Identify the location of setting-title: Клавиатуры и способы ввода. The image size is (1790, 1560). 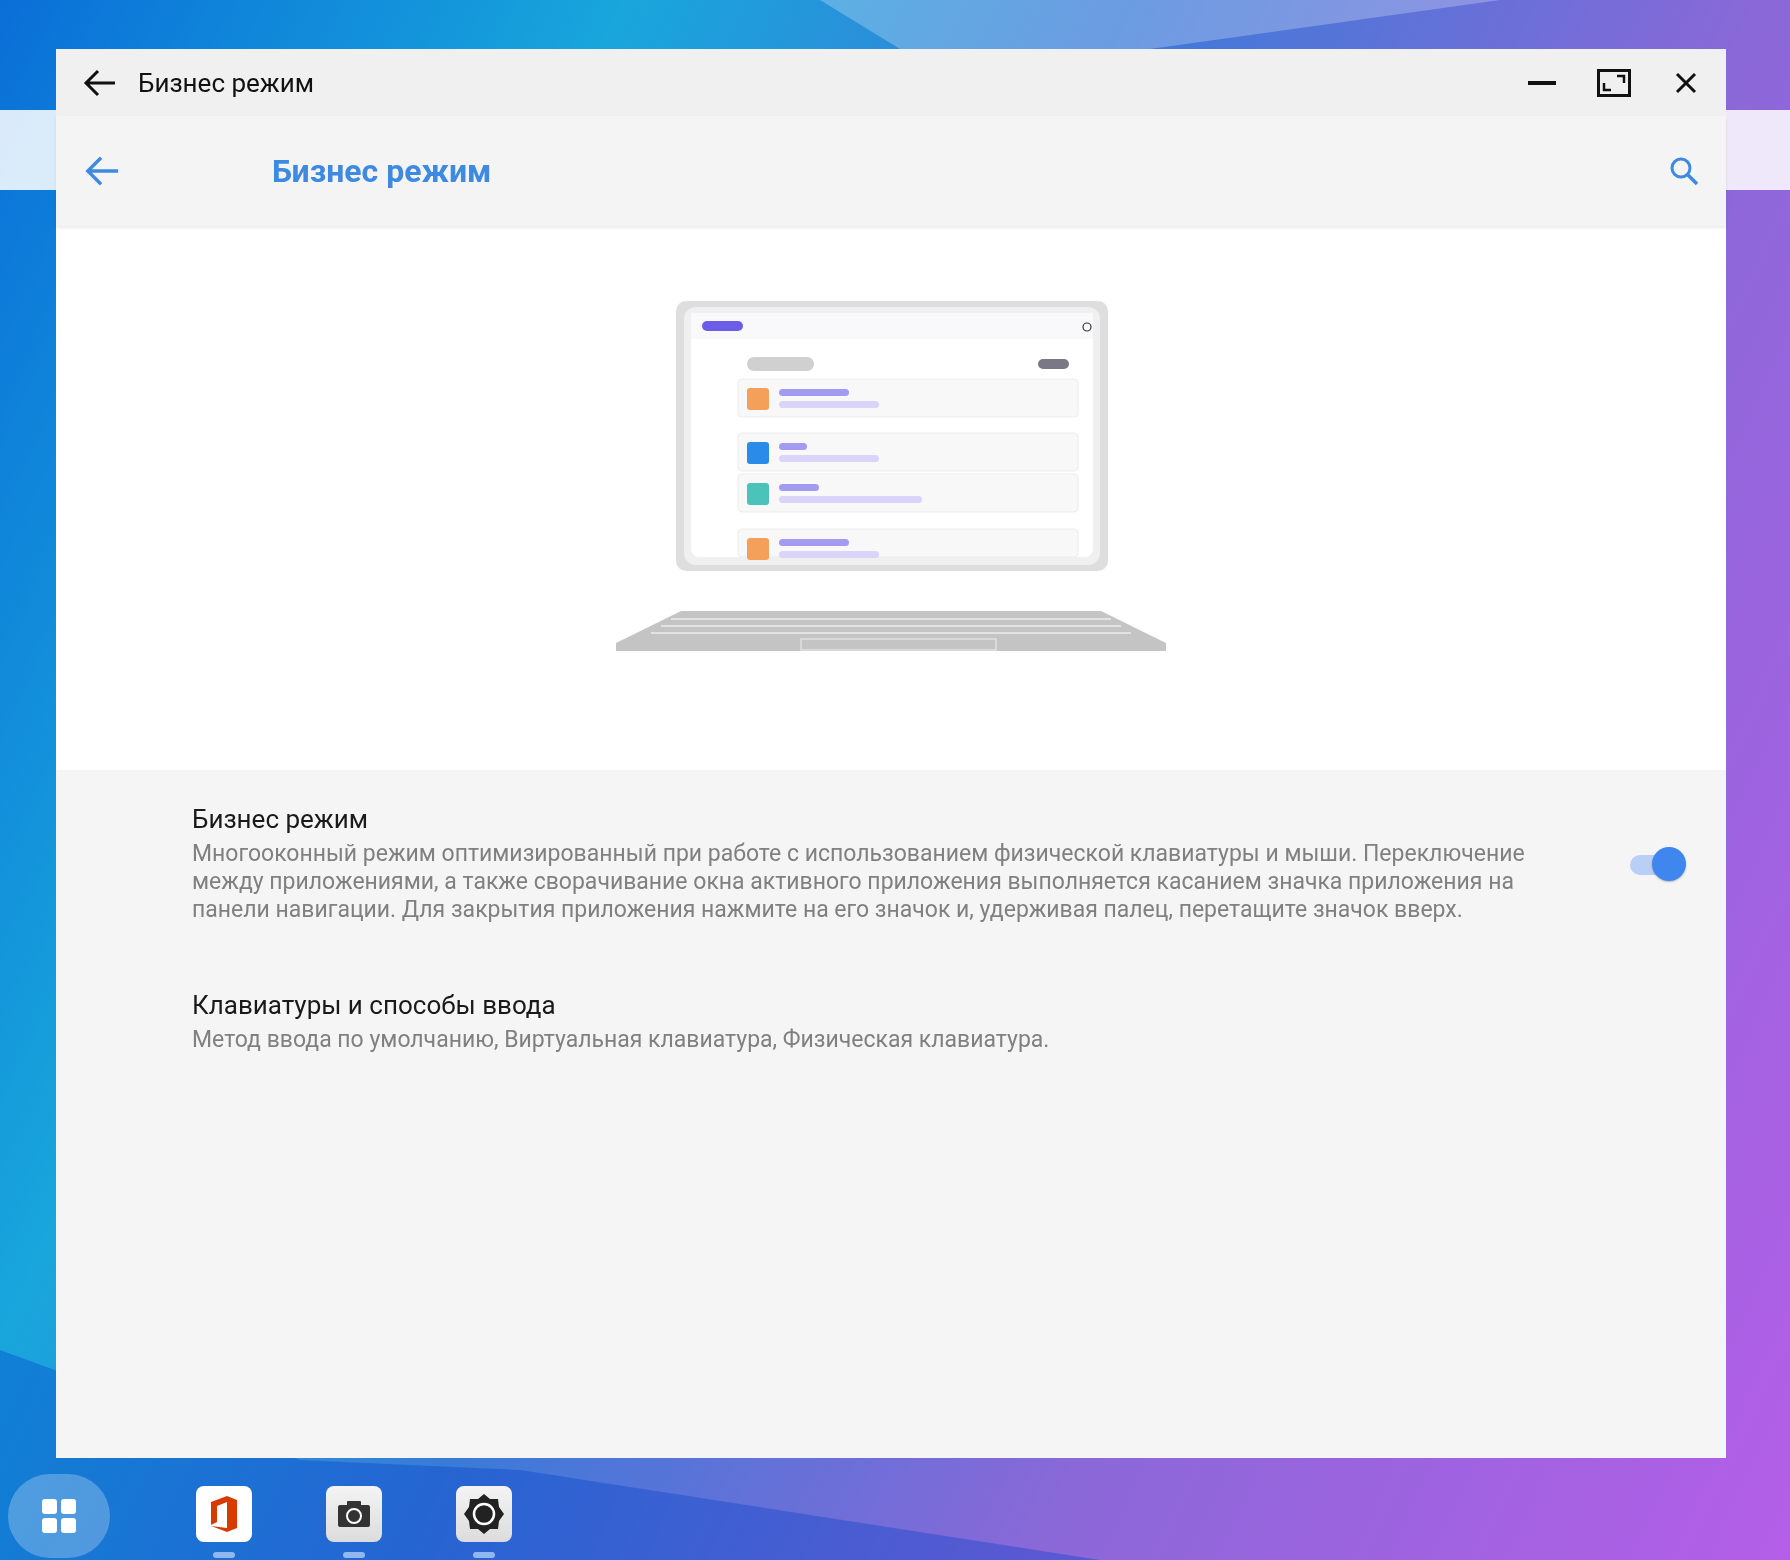
(374, 1005).